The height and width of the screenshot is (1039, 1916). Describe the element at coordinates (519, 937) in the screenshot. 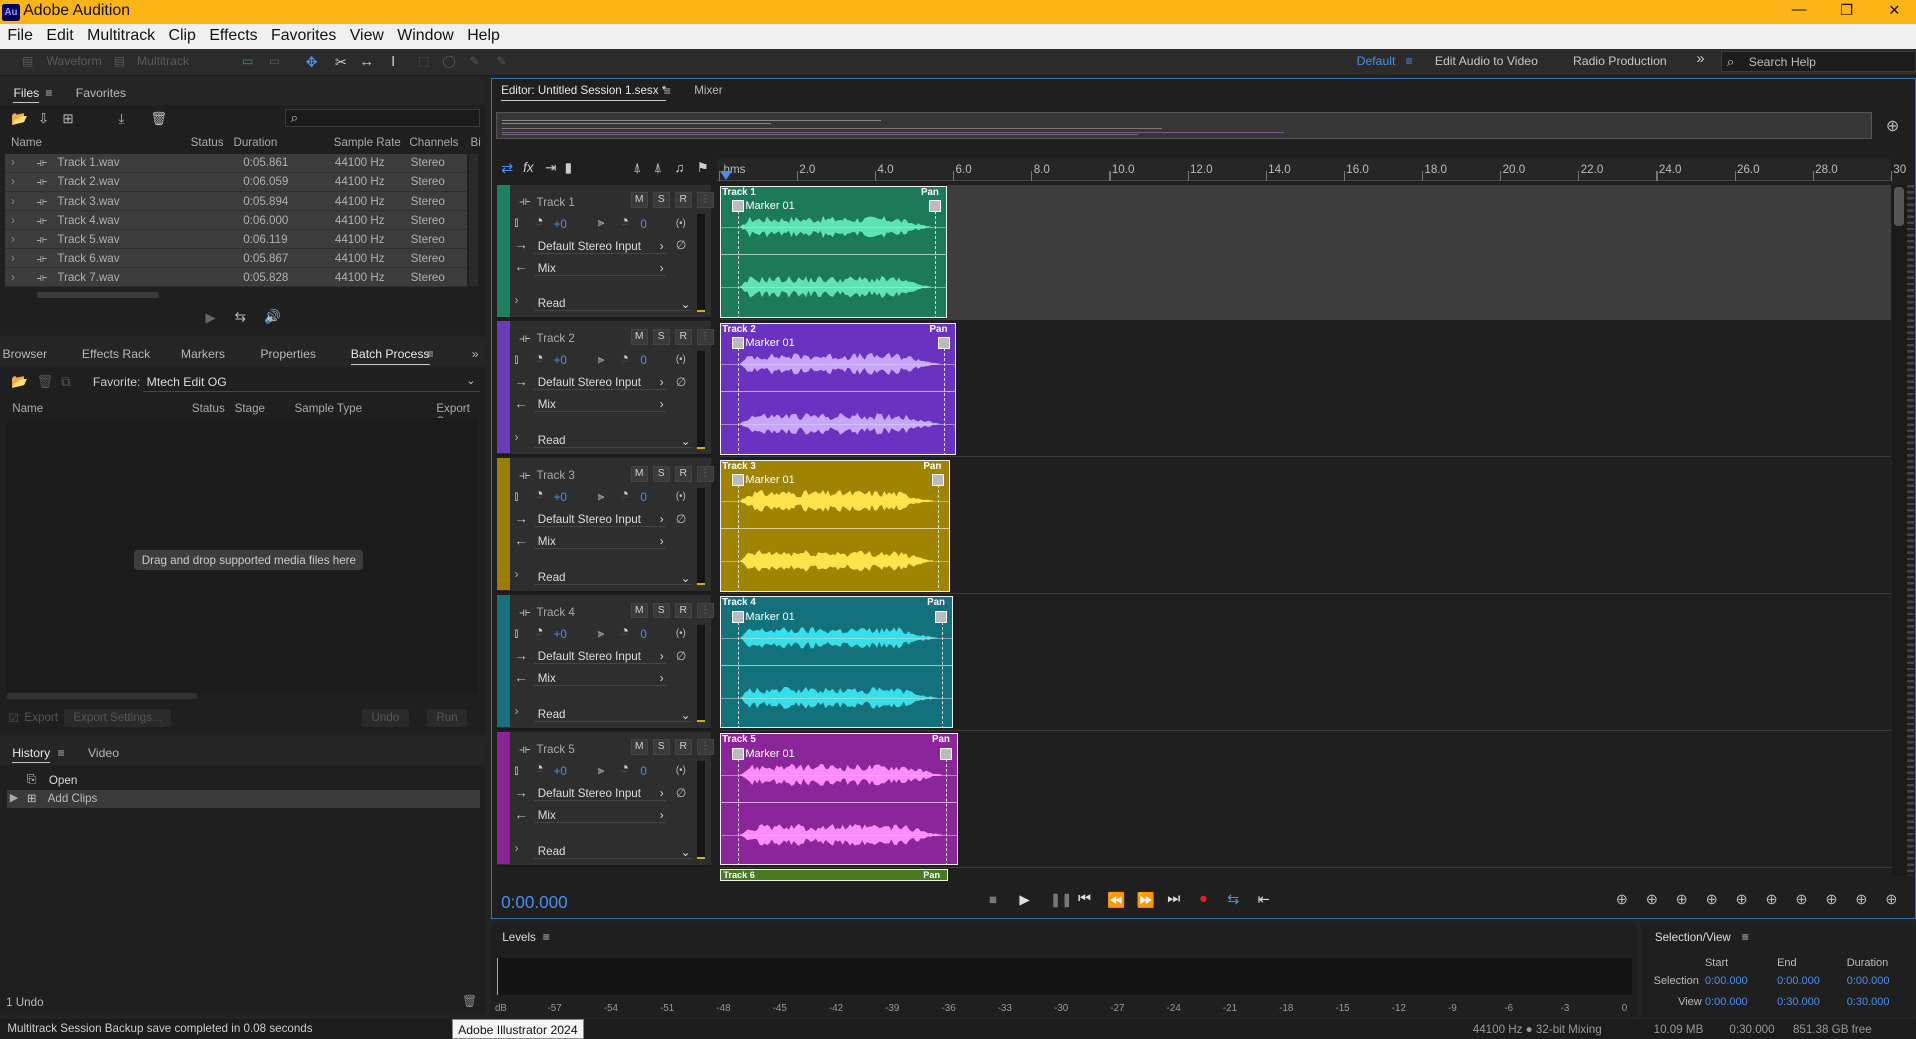

I see `levels-title: Levels` at that location.